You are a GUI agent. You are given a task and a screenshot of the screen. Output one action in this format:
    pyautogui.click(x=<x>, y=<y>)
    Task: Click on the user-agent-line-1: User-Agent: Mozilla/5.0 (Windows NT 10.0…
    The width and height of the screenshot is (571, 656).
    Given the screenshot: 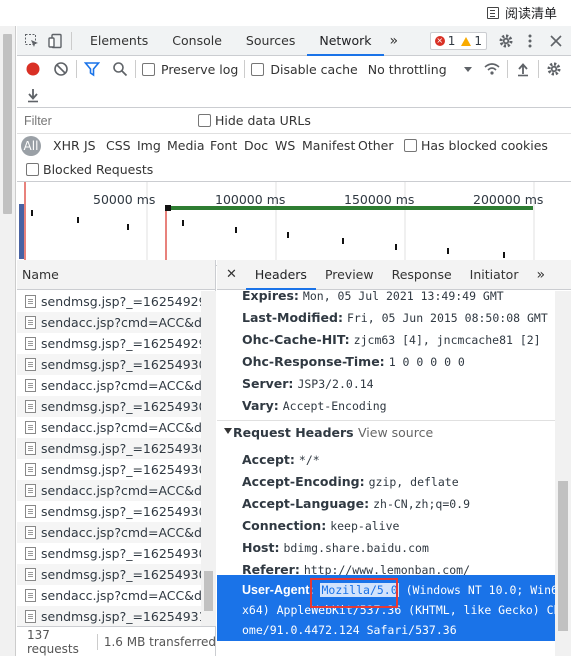 What is the action you would take?
    pyautogui.click(x=398, y=590)
    